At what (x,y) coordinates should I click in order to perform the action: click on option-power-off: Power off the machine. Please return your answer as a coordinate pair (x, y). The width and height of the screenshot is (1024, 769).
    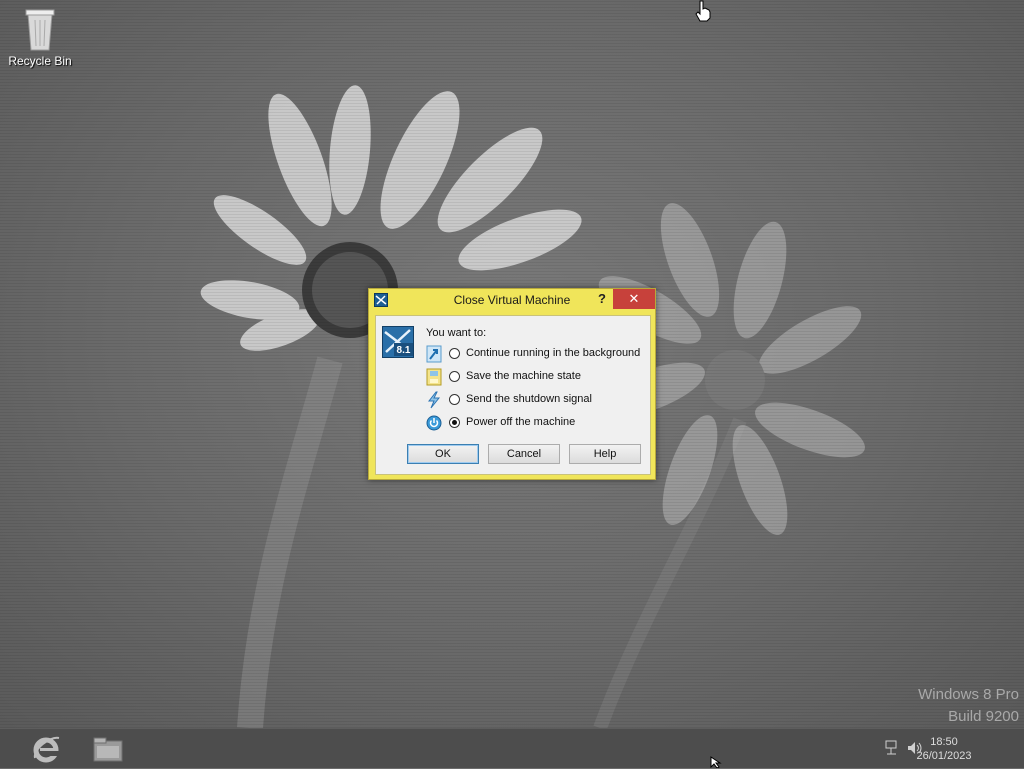
    Looking at the image, I should click on (536, 423).